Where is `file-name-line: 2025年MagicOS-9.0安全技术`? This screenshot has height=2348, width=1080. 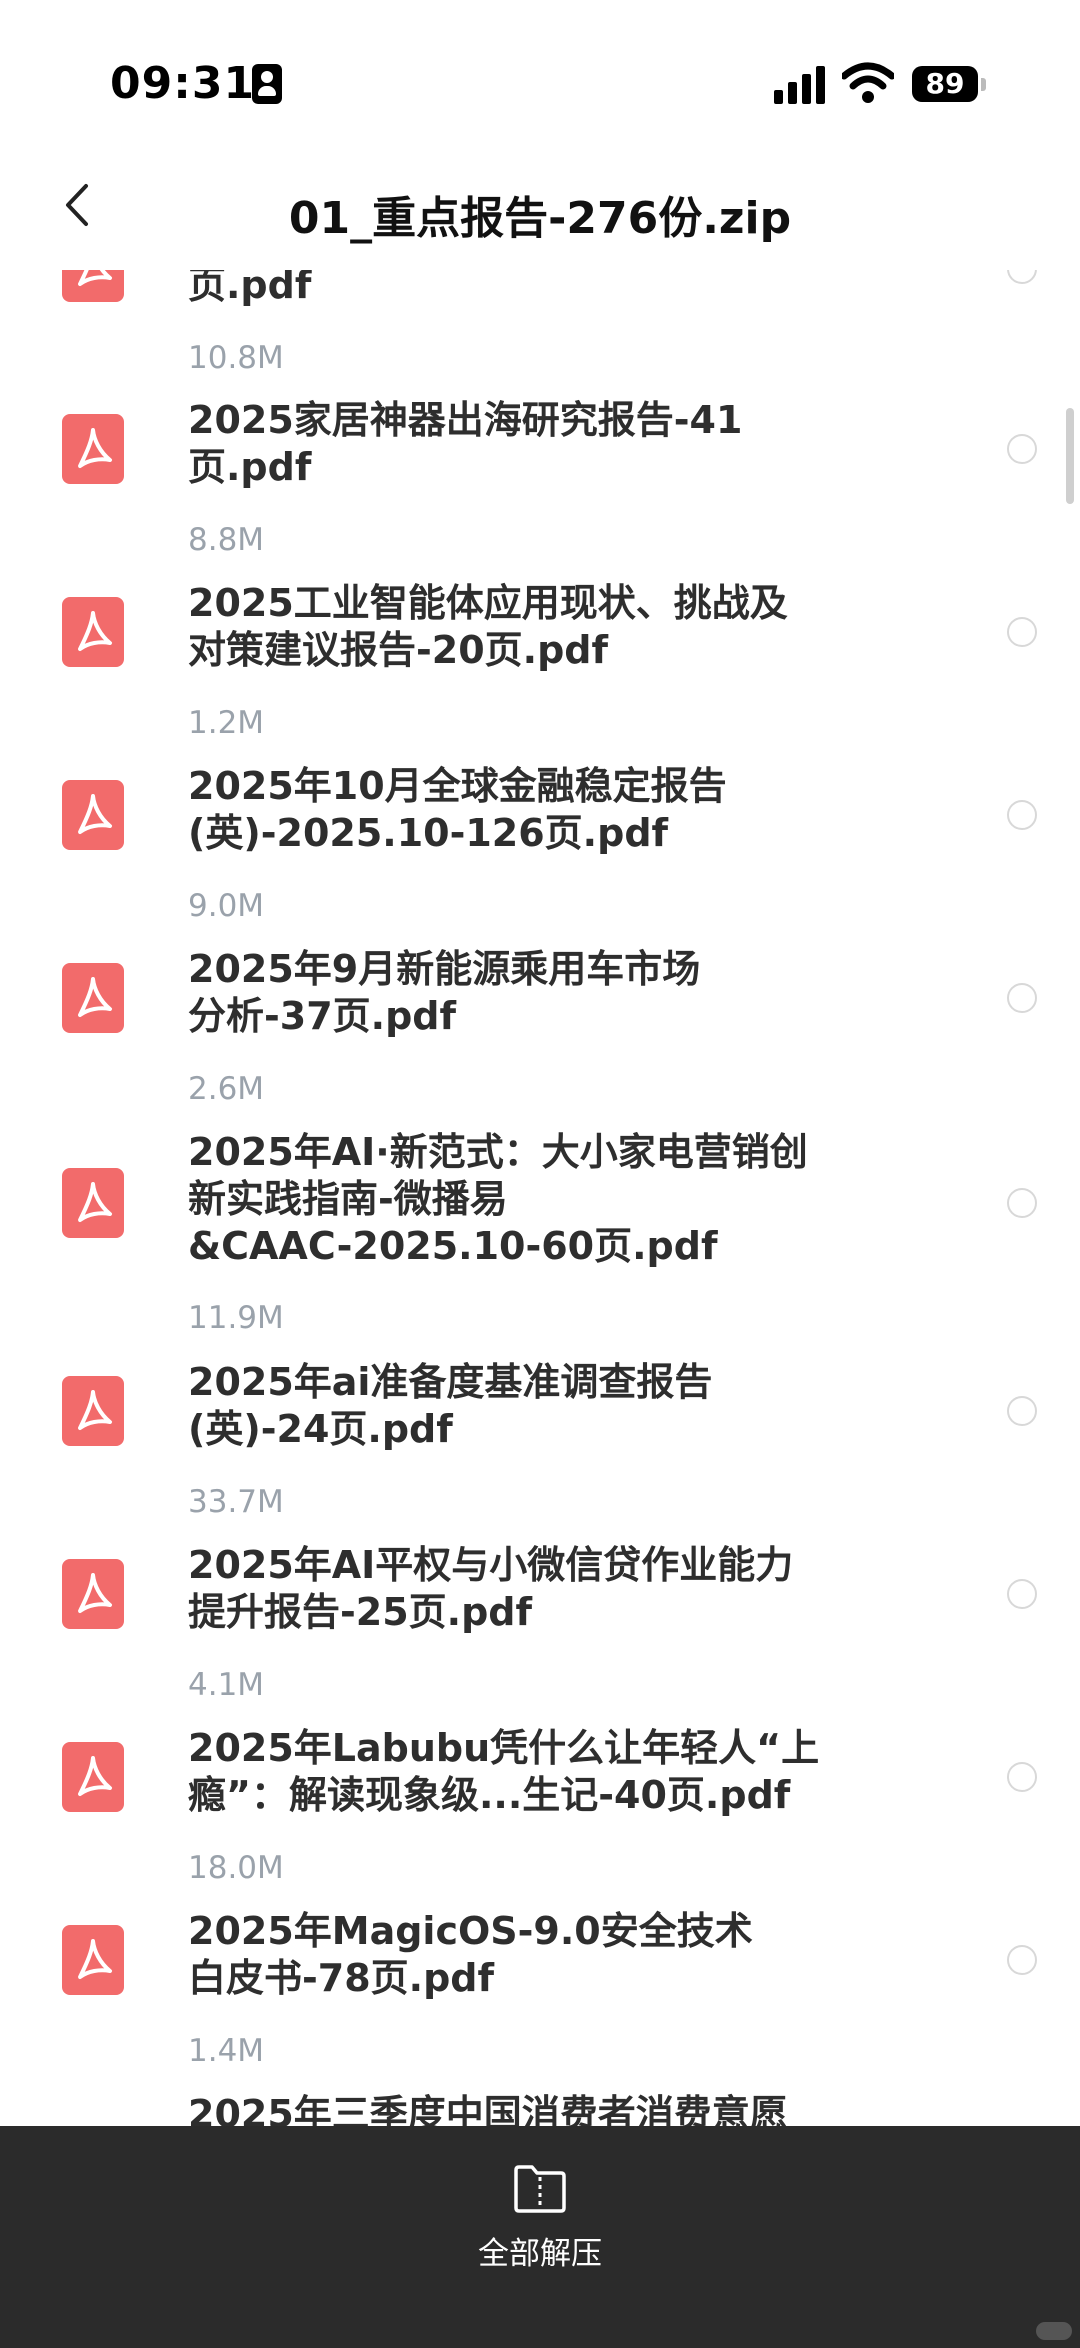
file-name-line: 2025年MagicOS-9.0安全技术 is located at coordinates (470, 1931).